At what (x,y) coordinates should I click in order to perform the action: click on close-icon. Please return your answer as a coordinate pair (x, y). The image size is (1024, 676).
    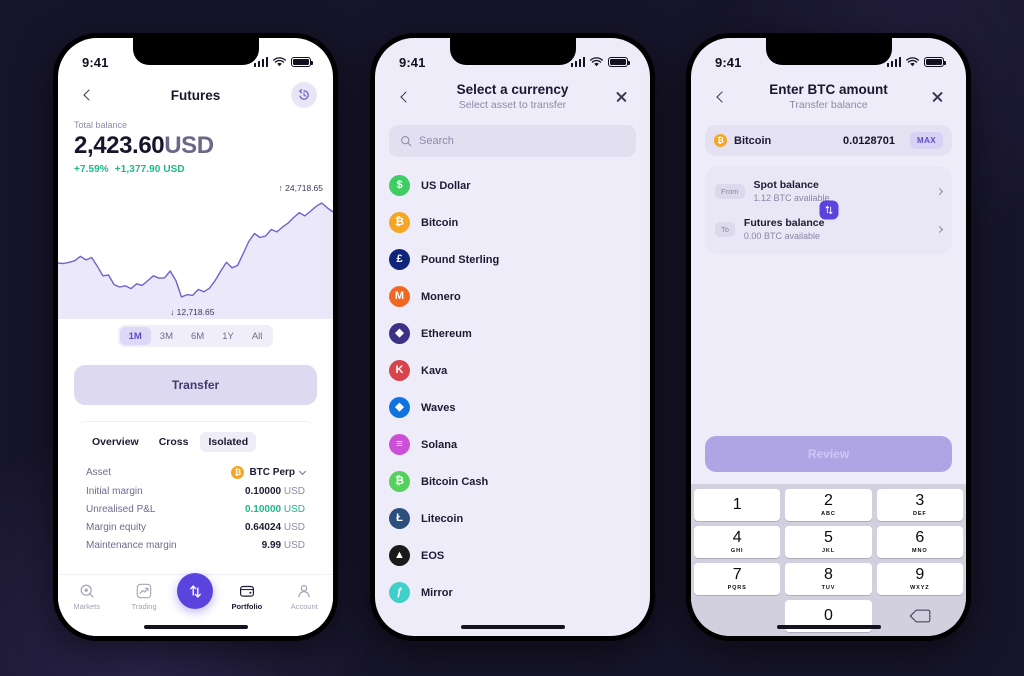
    Looking at the image, I should click on (621, 96).